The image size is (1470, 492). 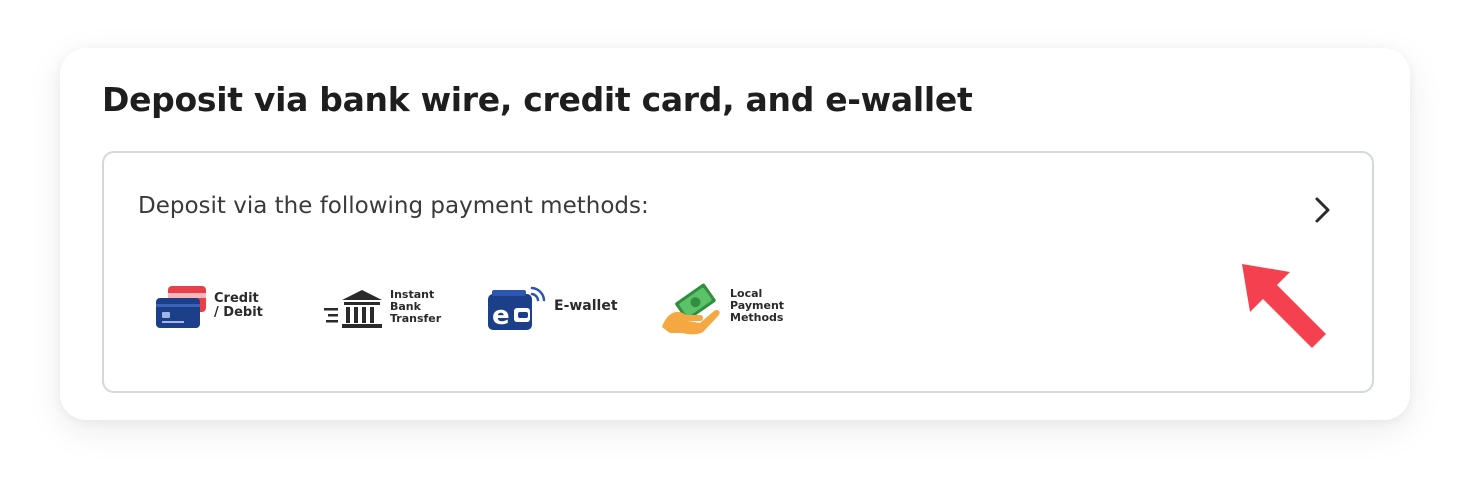 I want to click on pointer-arrow-icon, so click(x=1284, y=306).